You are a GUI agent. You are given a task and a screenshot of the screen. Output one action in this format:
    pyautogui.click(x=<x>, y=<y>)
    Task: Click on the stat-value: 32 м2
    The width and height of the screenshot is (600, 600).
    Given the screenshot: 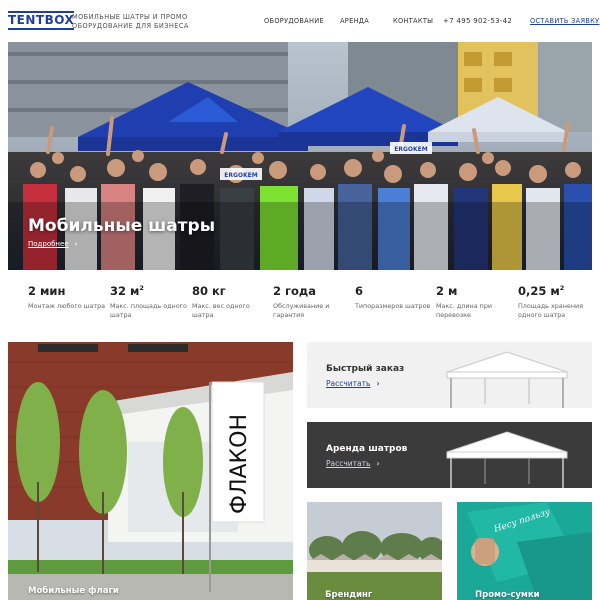 What is the action you would take?
    pyautogui.click(x=127, y=291)
    